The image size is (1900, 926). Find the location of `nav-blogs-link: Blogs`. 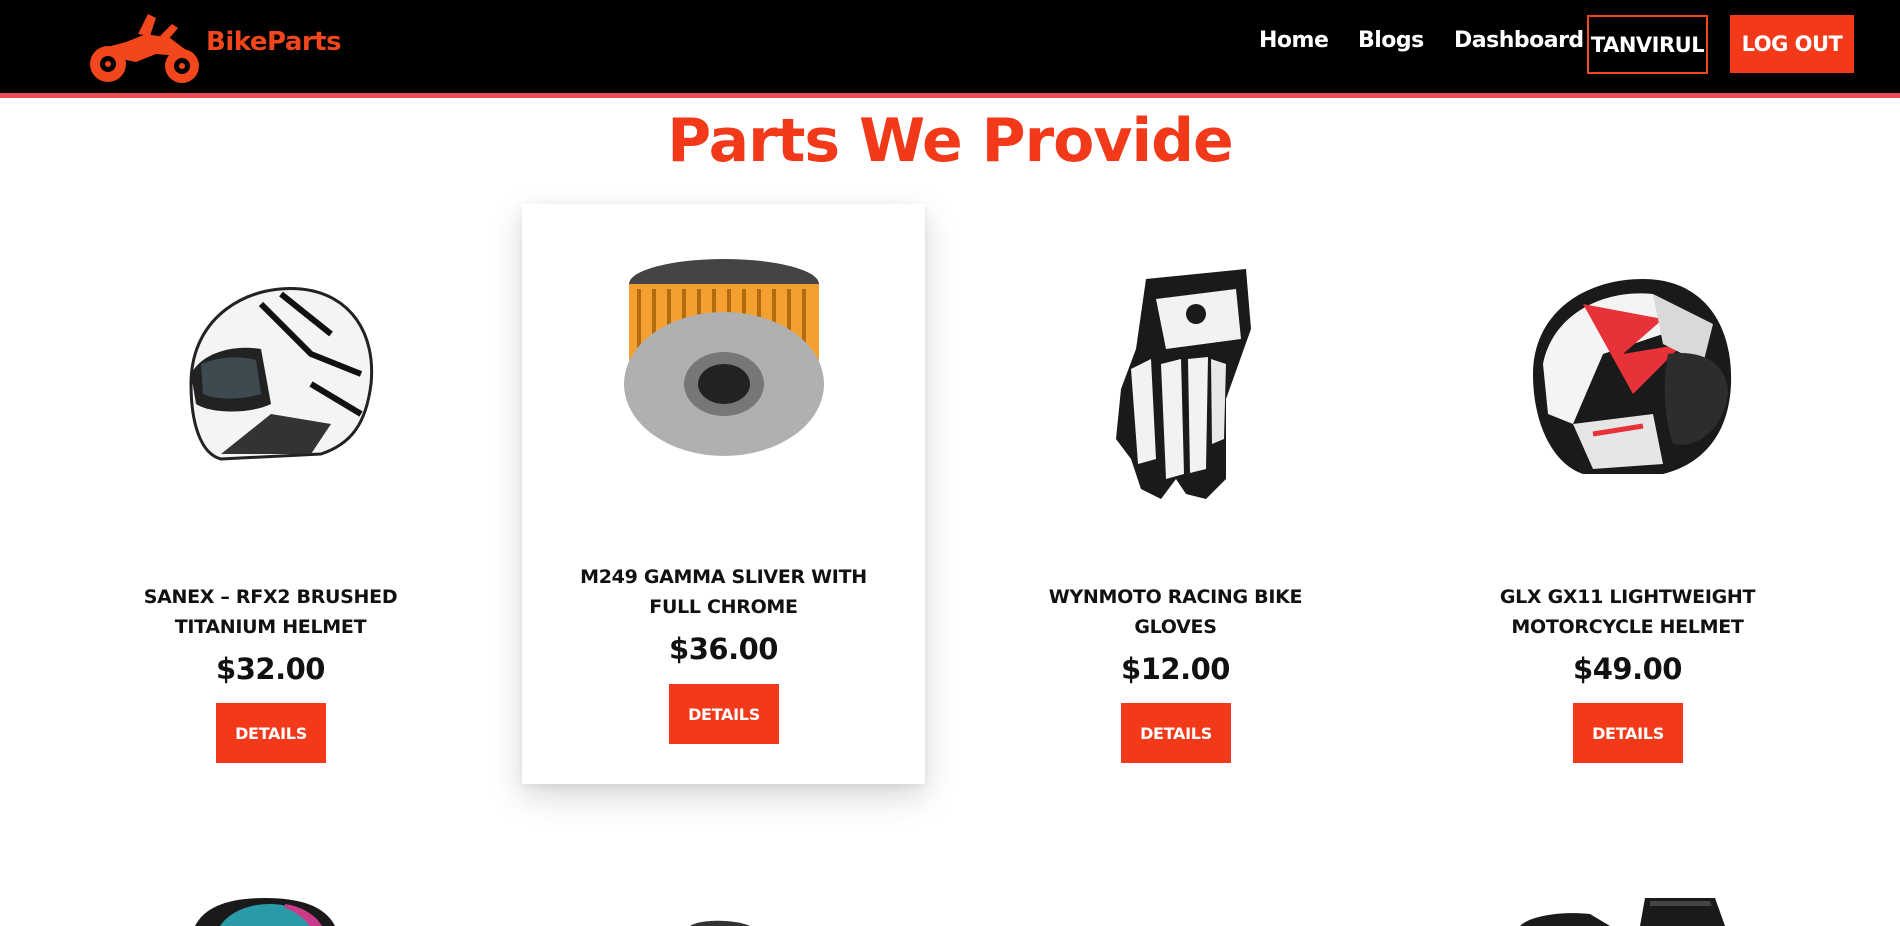

nav-blogs-link: Blogs is located at coordinates (1391, 40).